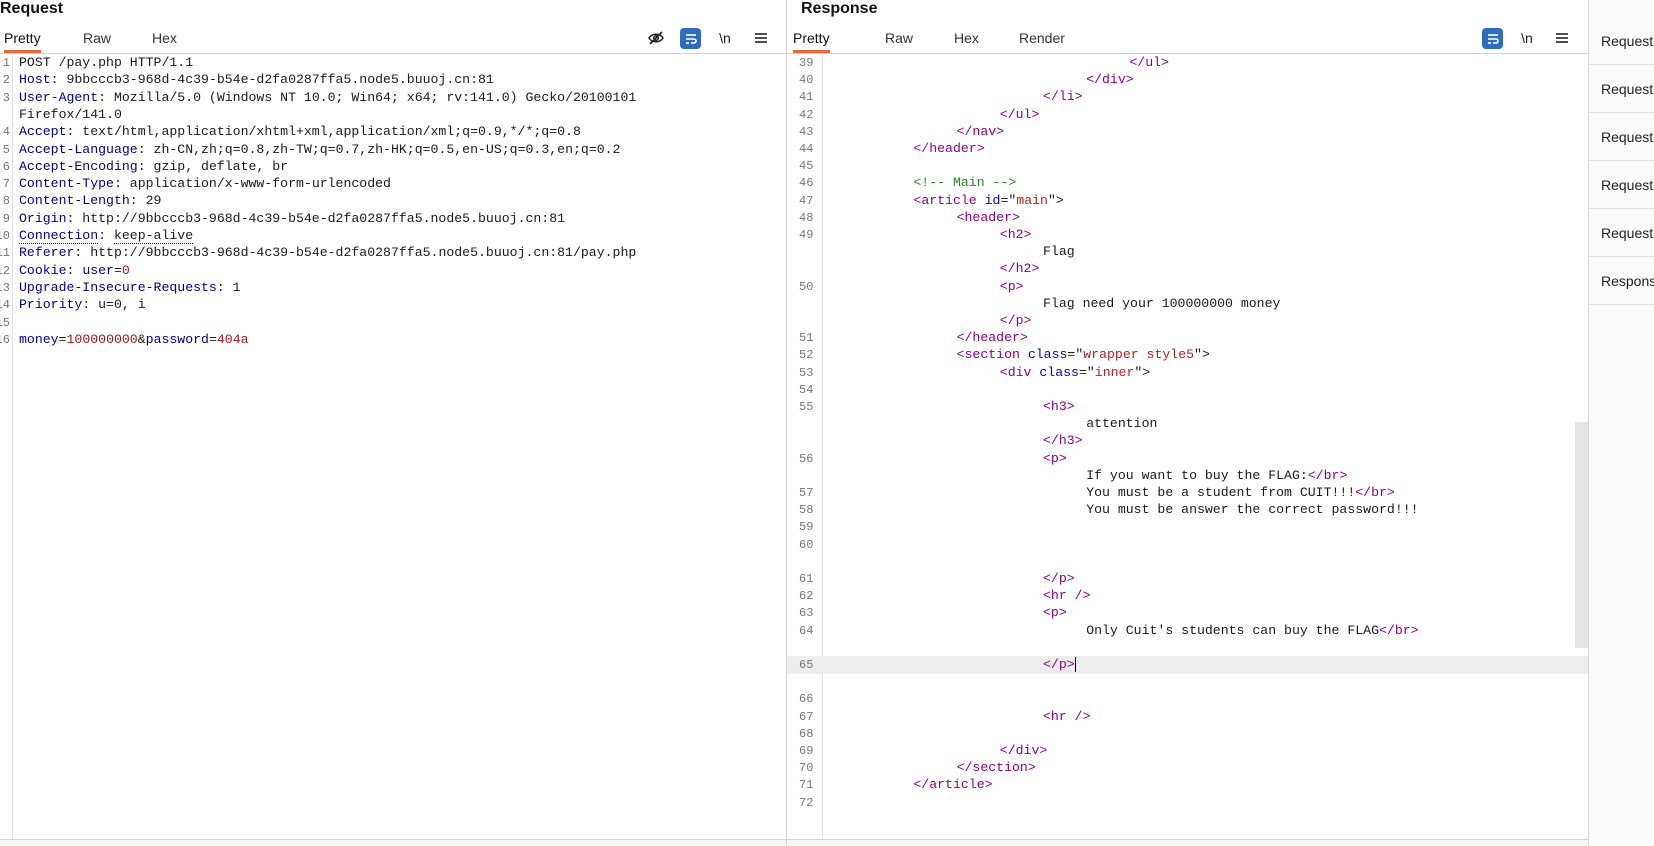 The image size is (1654, 846). What do you see at coordinates (1008, 200) in the screenshot?
I see `code-token: ="` at bounding box center [1008, 200].